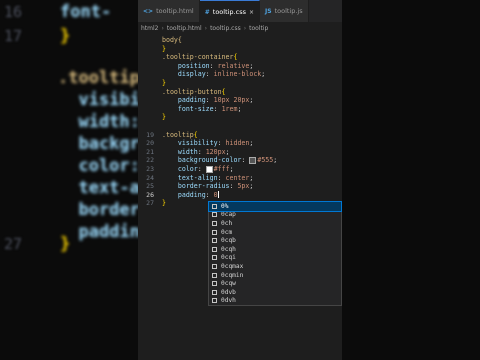 The image size is (480, 360). What do you see at coordinates (229, 108) in the screenshot?
I see `code-token: 1rem` at bounding box center [229, 108].